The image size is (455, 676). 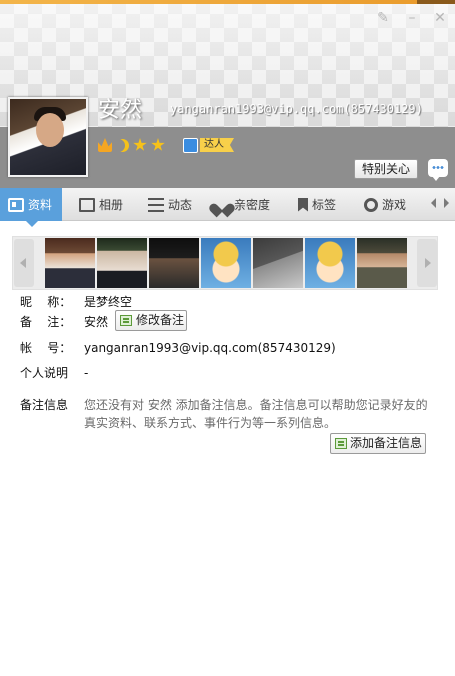 What do you see at coordinates (324, 205) in the screenshot?
I see `tab-label: 标签` at bounding box center [324, 205].